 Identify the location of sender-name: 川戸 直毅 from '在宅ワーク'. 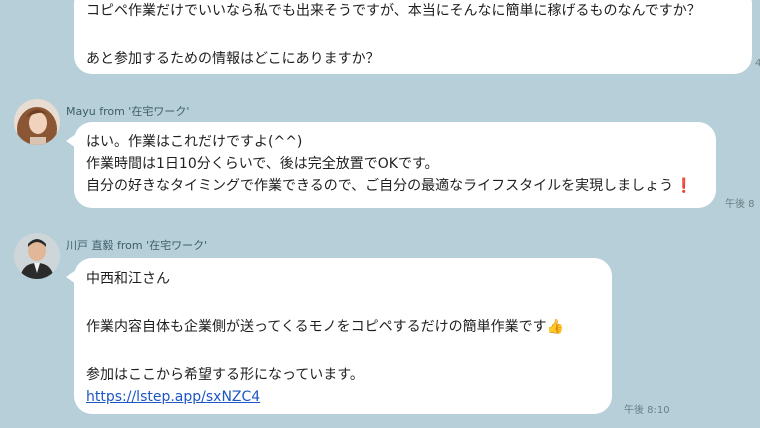
(137, 245).